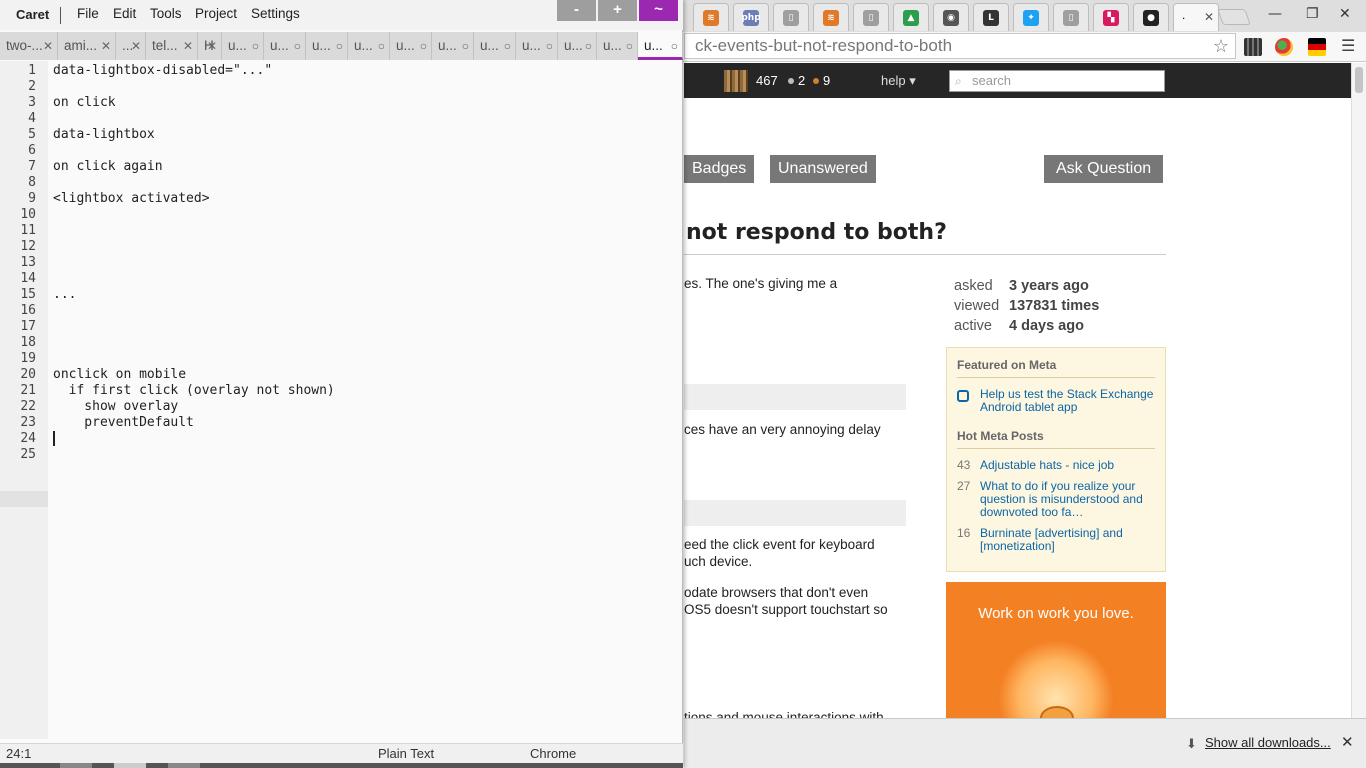  What do you see at coordinates (119, 374) in the screenshot?
I see `code-line: onclick on mobile` at bounding box center [119, 374].